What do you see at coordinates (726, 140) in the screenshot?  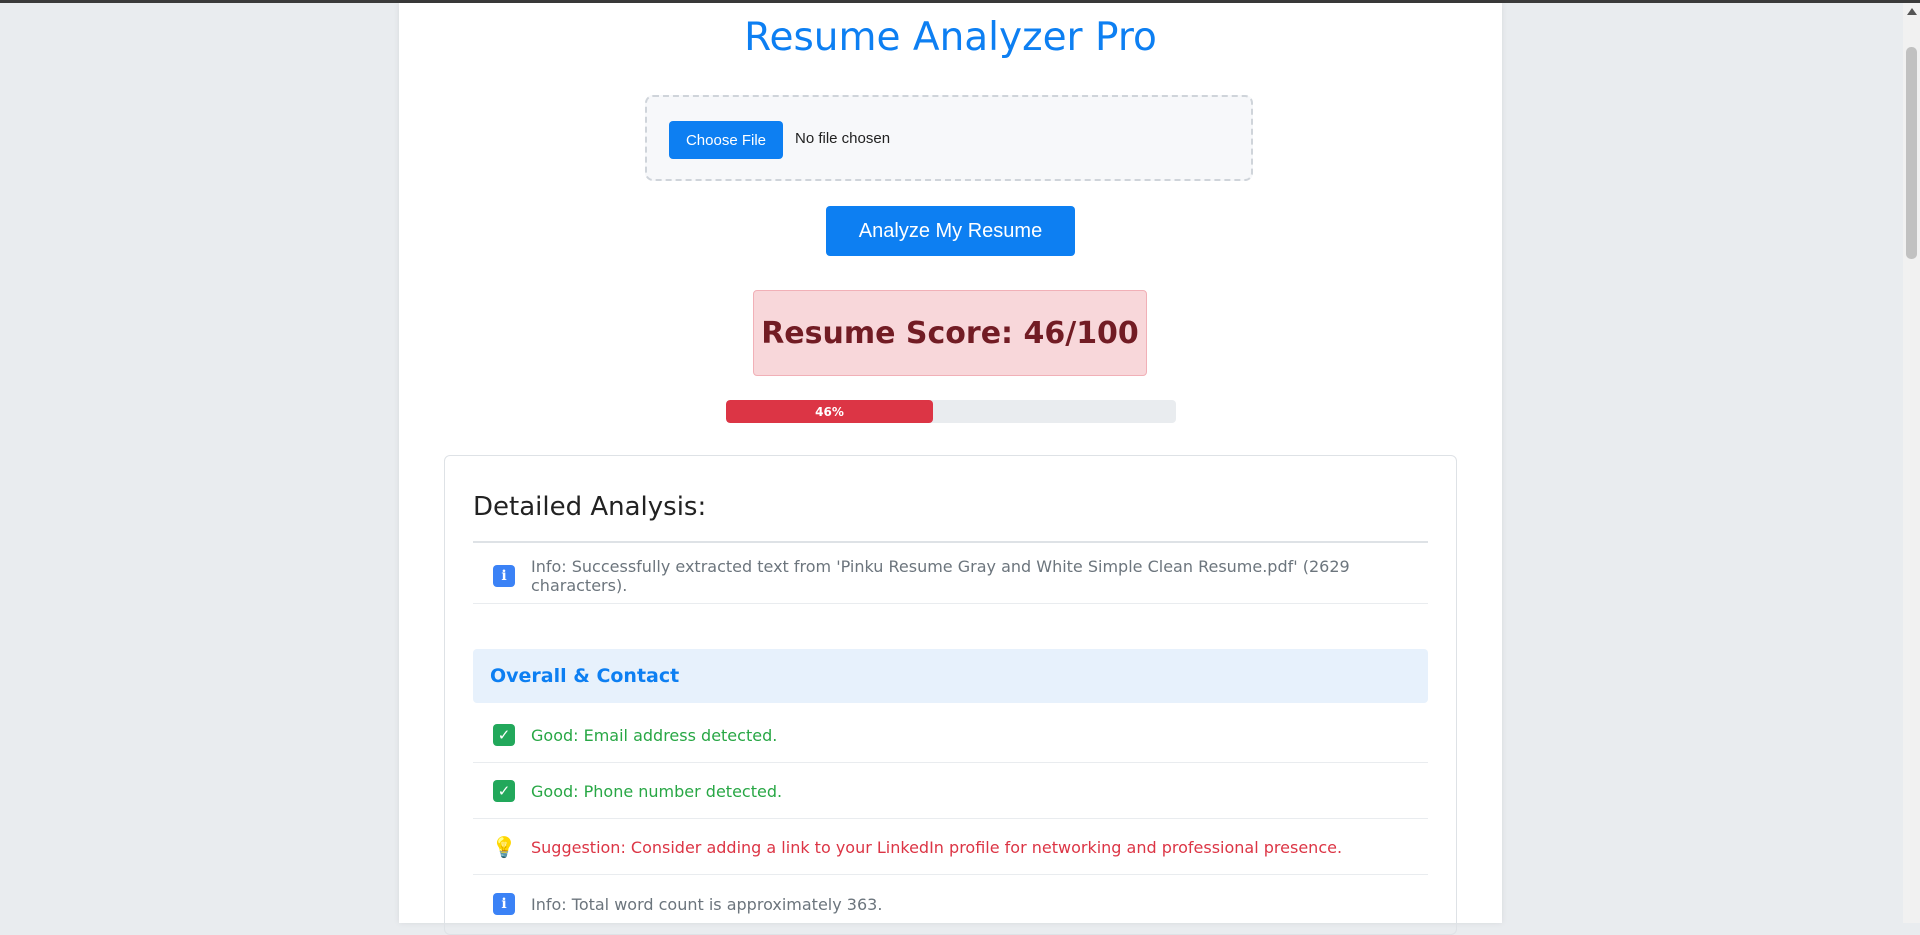 I see `choose-file-button: Choose File` at bounding box center [726, 140].